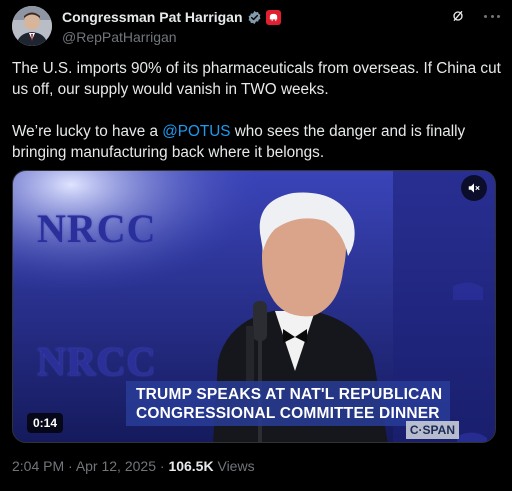 The width and height of the screenshot is (512, 491). I want to click on author-handle: @RepPatHarrigan, so click(171, 37).